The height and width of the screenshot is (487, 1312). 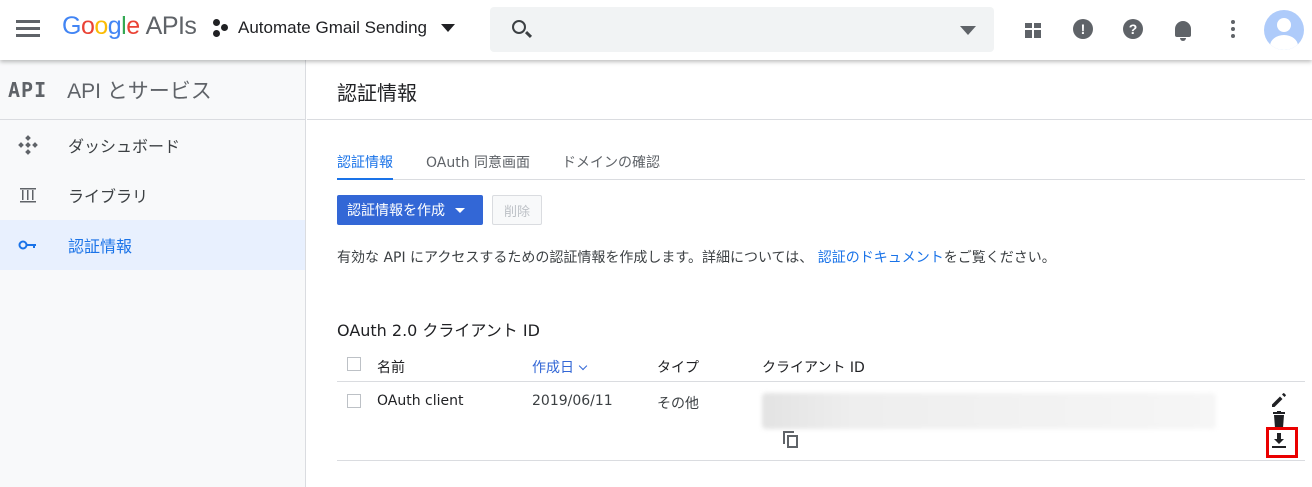 I want to click on row-checkbox, so click(x=354, y=401).